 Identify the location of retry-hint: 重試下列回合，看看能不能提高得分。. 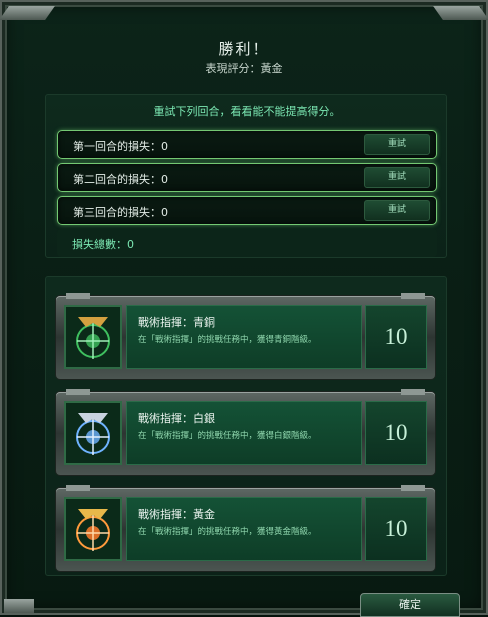
(247, 111).